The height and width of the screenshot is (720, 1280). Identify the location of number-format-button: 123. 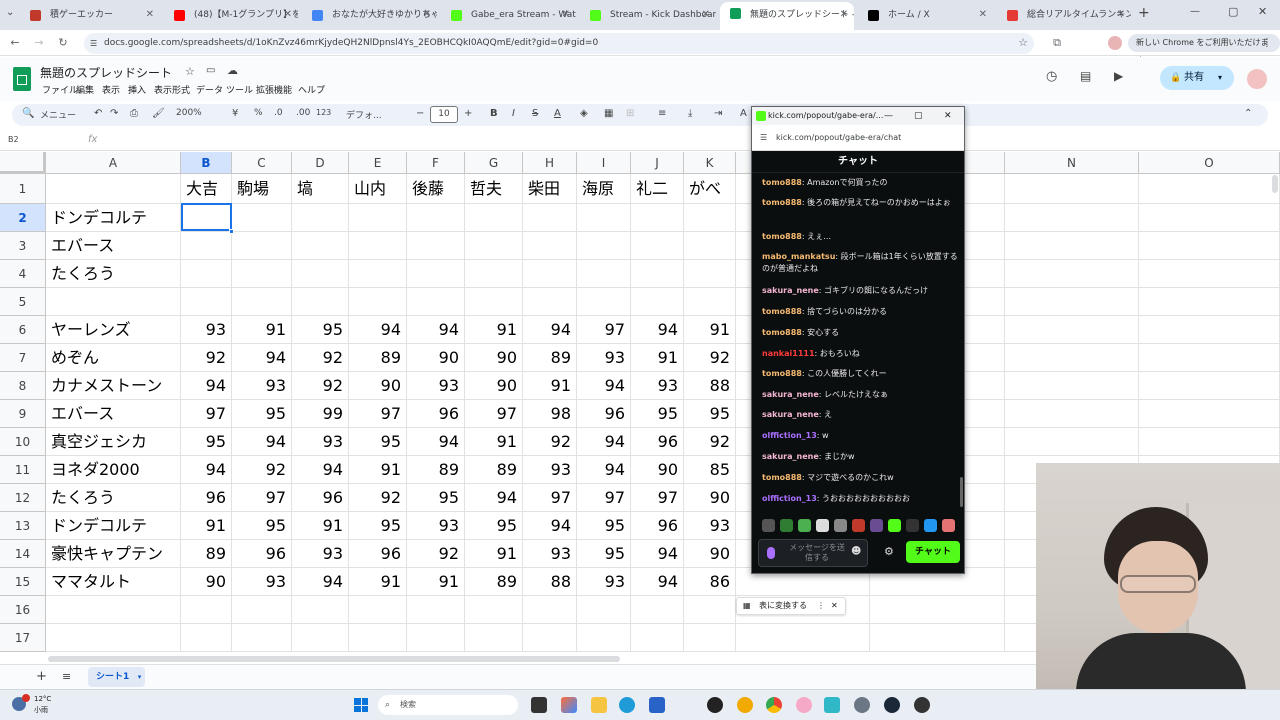
(323, 112).